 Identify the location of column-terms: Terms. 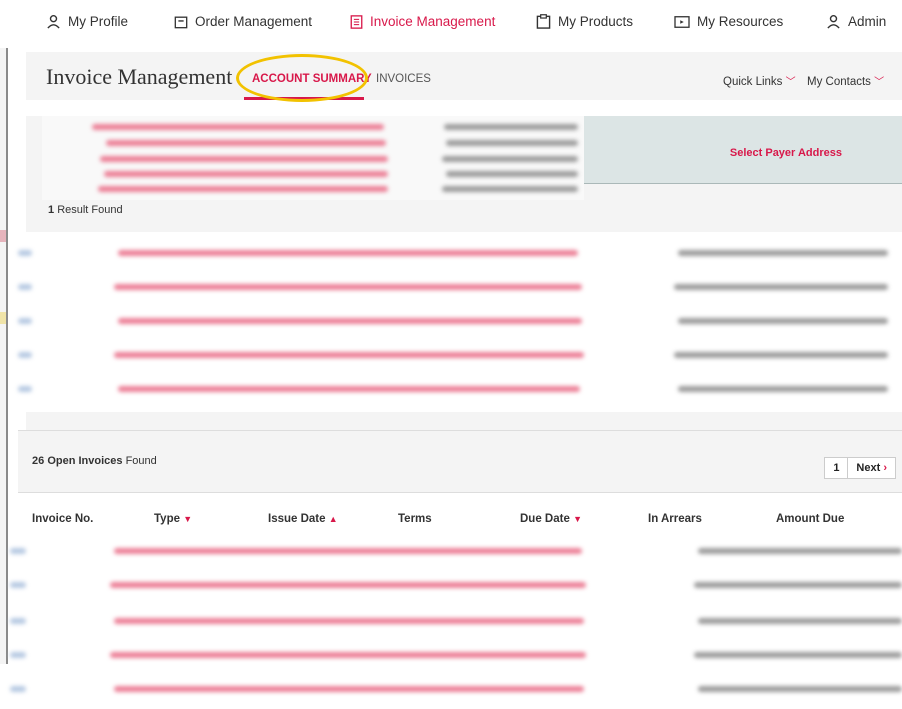
(415, 519).